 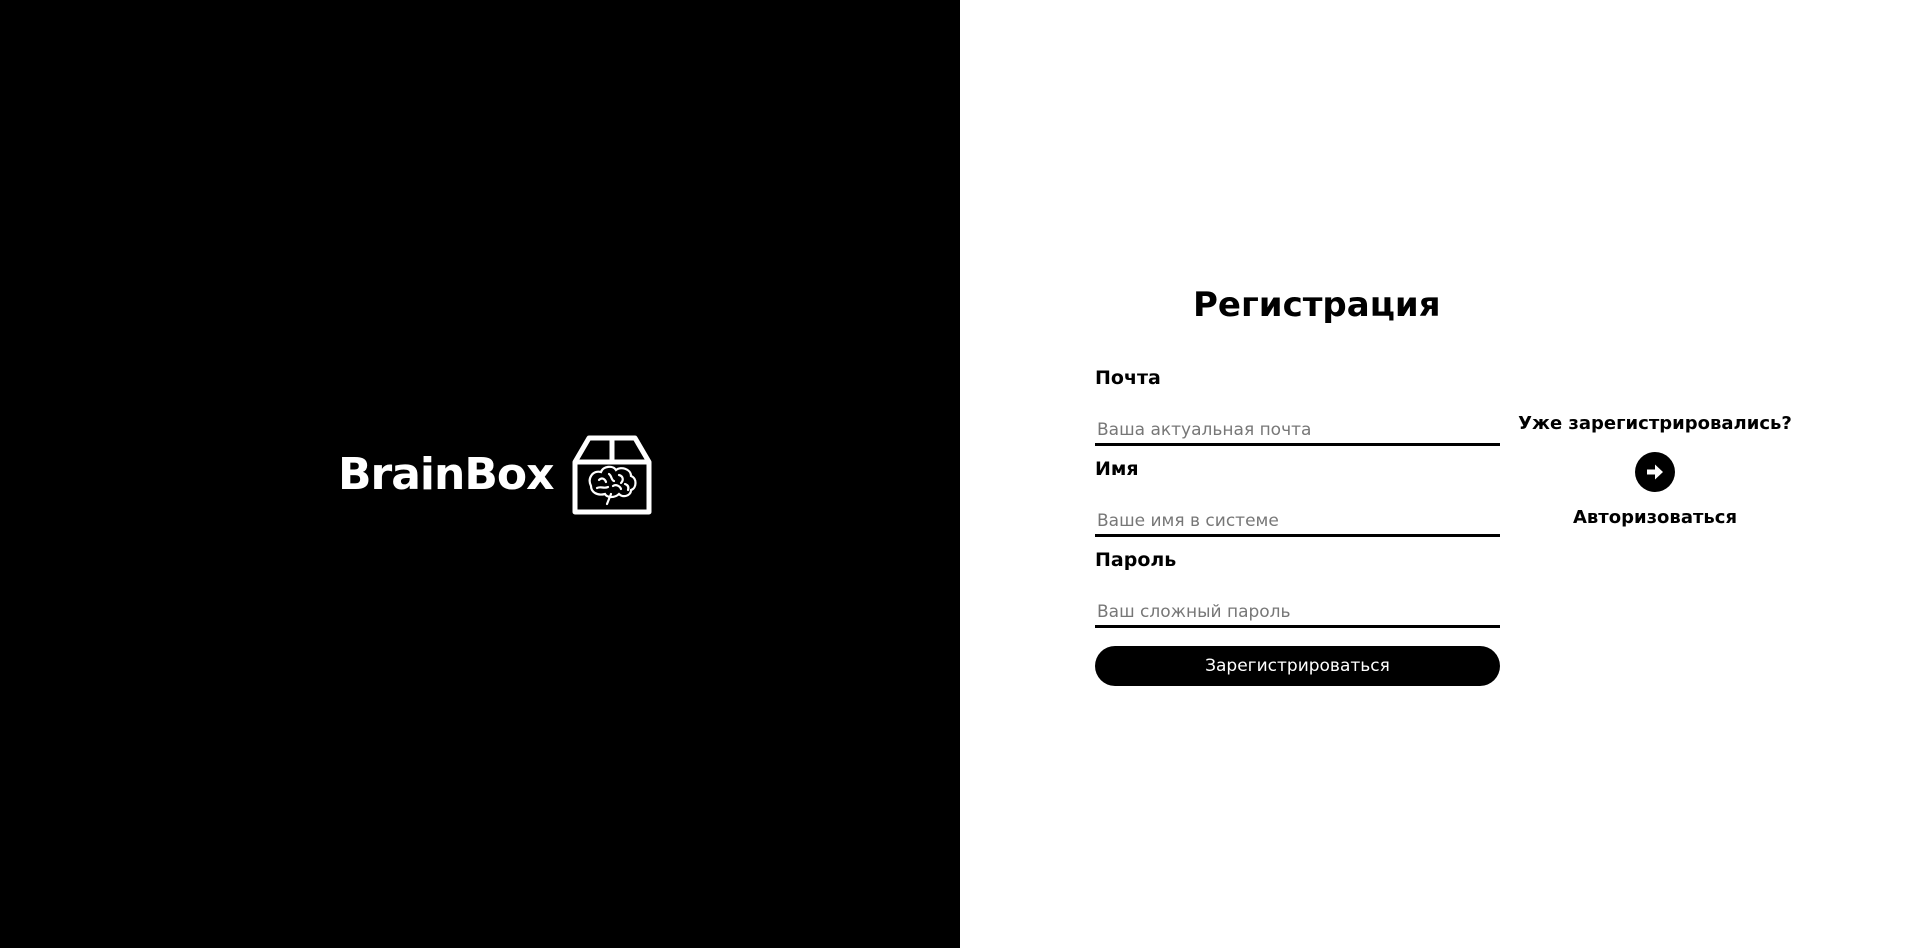 I want to click on name-label: Имя, so click(x=1117, y=469).